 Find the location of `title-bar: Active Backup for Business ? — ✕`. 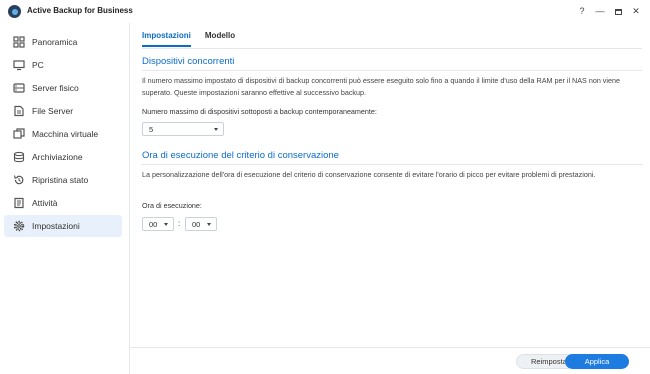

title-bar: Active Backup for Business ? — ✕ is located at coordinates (325, 11).